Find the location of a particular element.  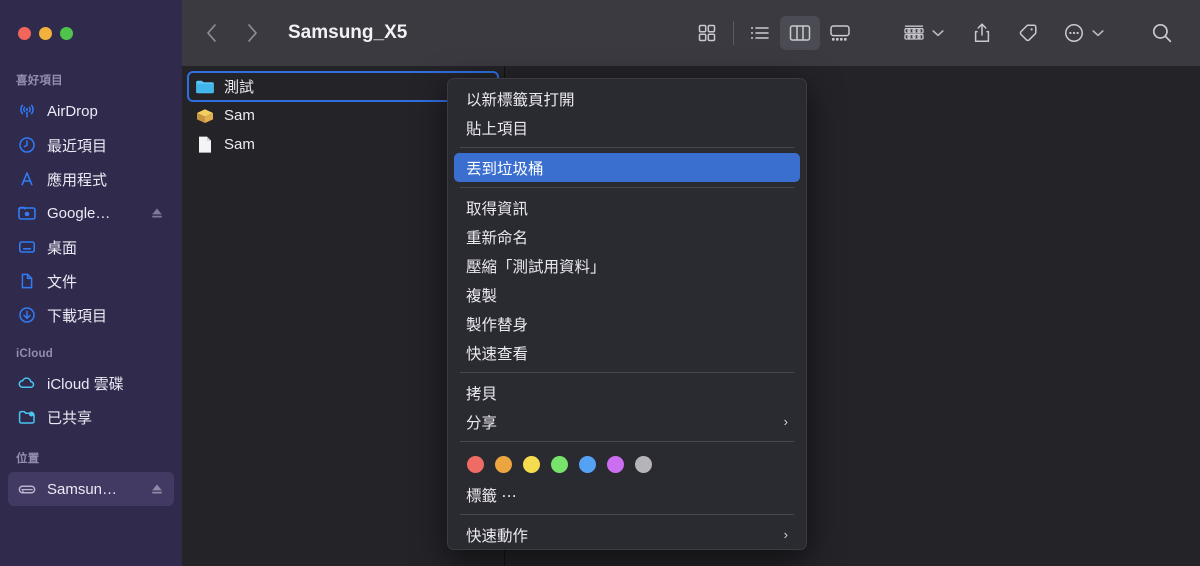

menu-item-open-in-new-tab: 以新標籤頁打開 is located at coordinates (627, 98).